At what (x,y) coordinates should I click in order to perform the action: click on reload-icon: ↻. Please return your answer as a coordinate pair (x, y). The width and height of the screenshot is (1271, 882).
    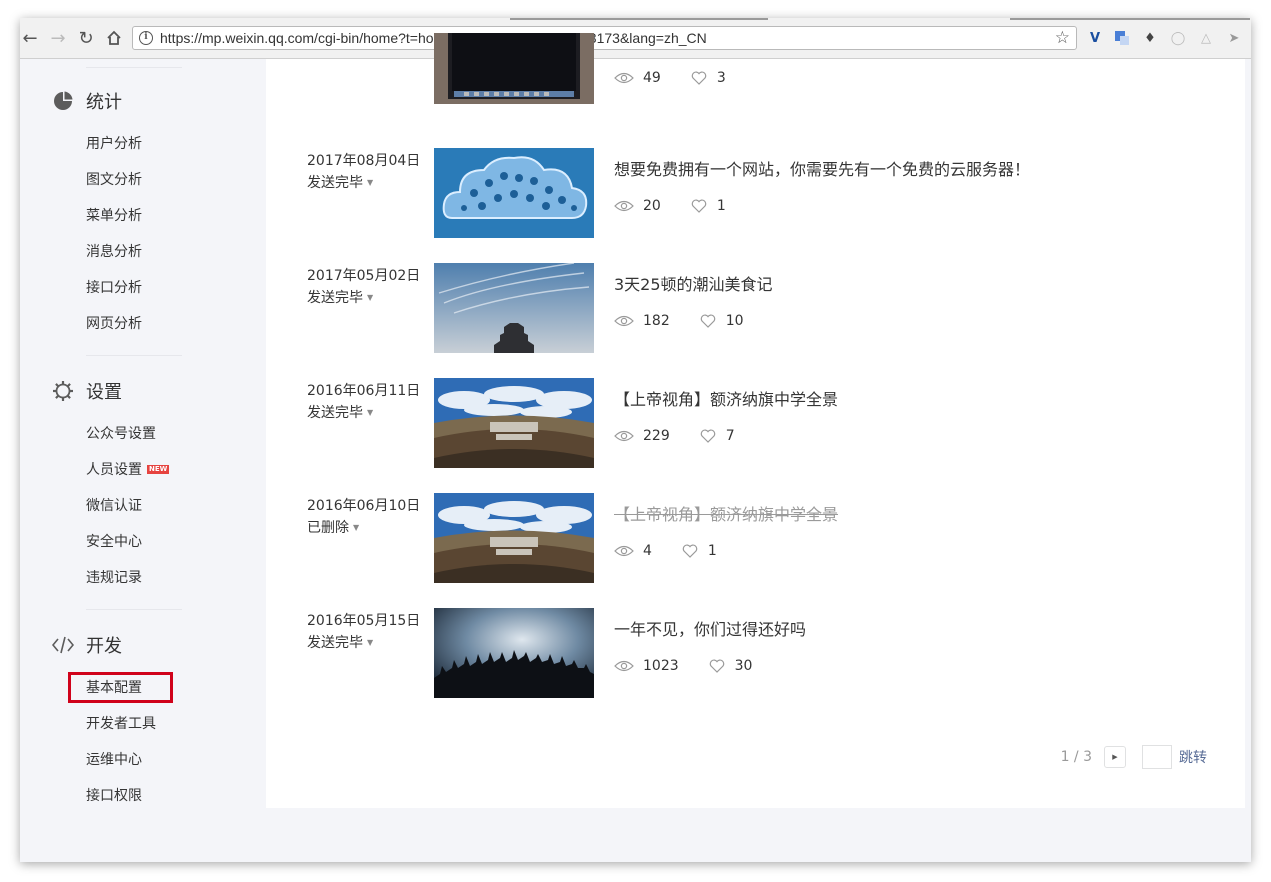
    Looking at the image, I should click on (86, 38).